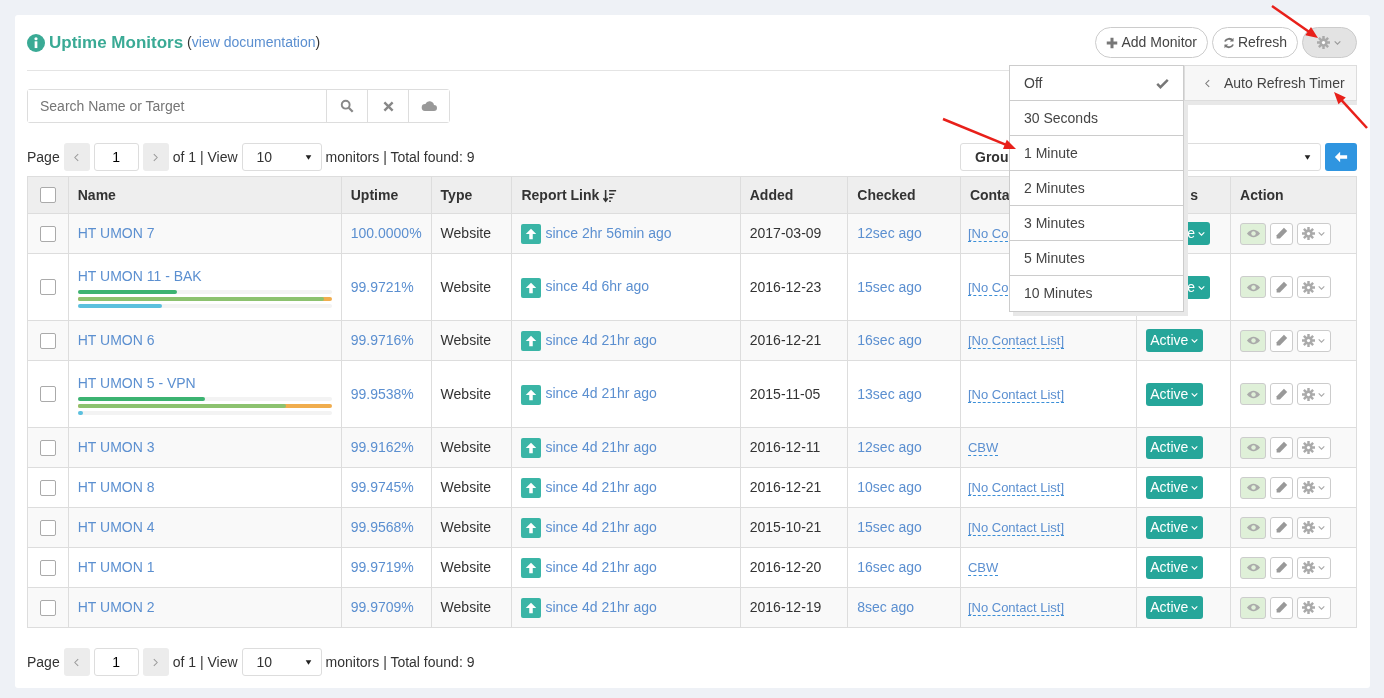  What do you see at coordinates (889, 487) in the screenshot?
I see `checked-time: 10sec ago` at bounding box center [889, 487].